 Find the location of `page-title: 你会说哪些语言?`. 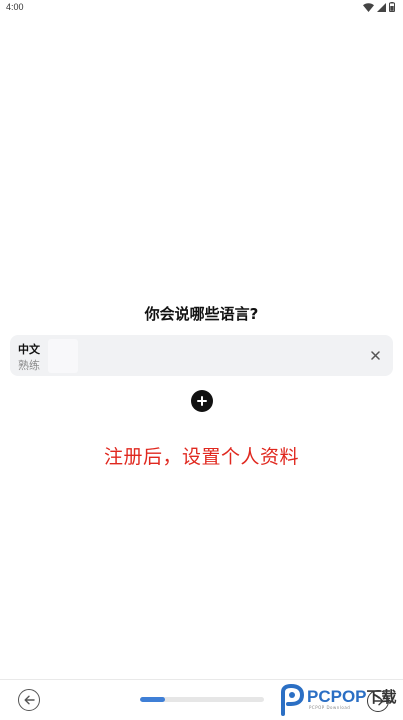

page-title: 你会说哪些语言? is located at coordinates (201, 314).